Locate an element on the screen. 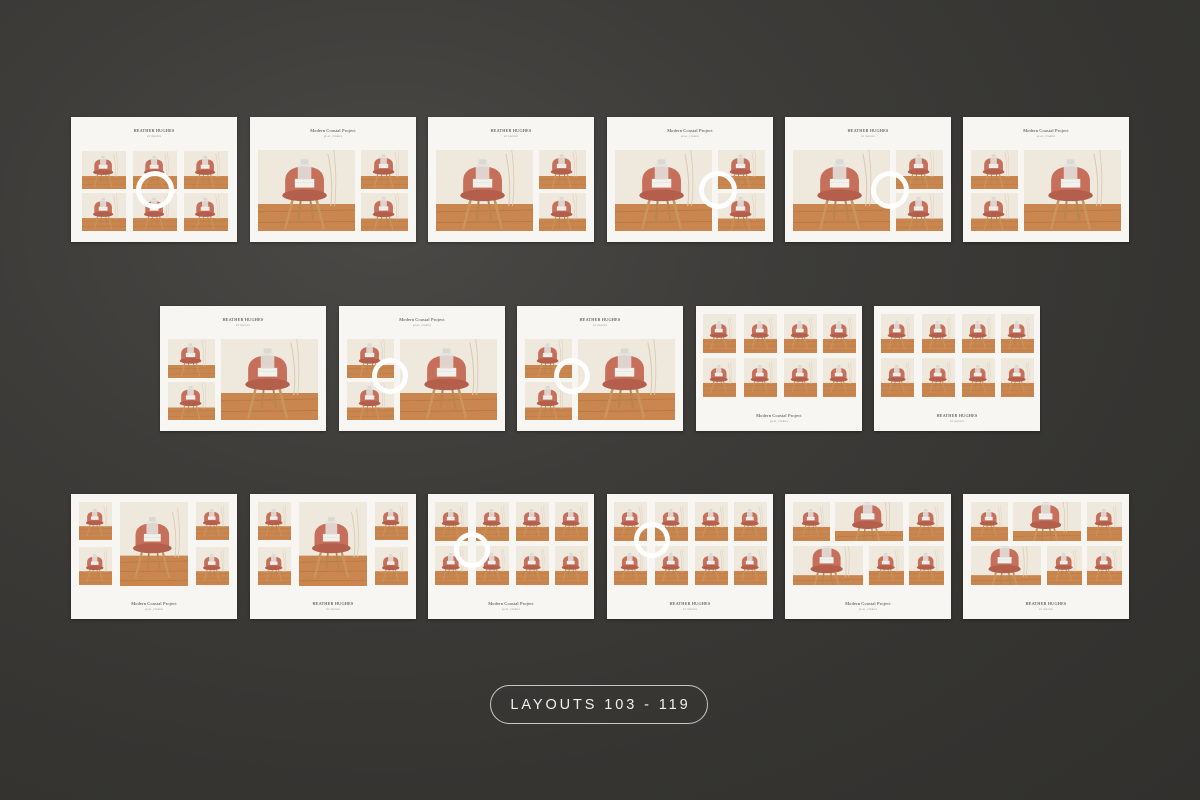  layout-page-118: Modern Coastal Project @ALL_STORIES is located at coordinates (868, 556).